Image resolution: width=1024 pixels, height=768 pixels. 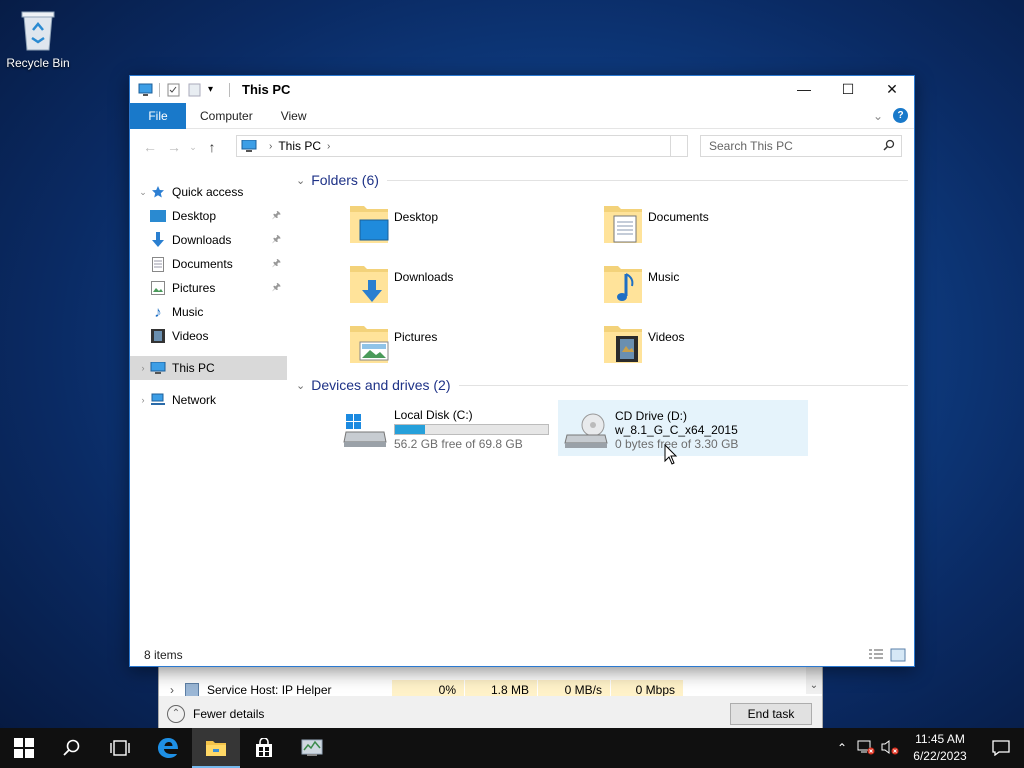 I want to click on scroll-down-arrow: ⌄, so click(x=814, y=680).